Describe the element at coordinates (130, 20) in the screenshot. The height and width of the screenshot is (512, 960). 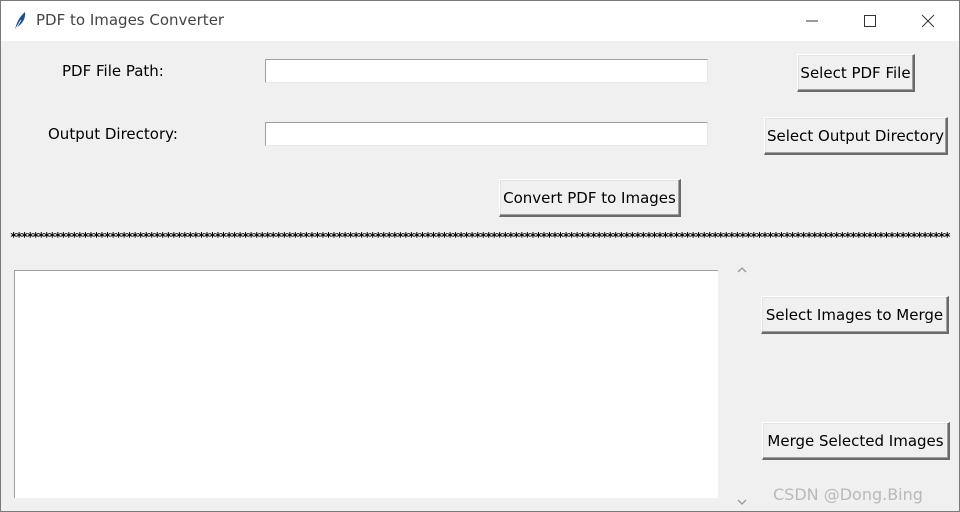
I see `window-title: PDF to Images Converter` at that location.